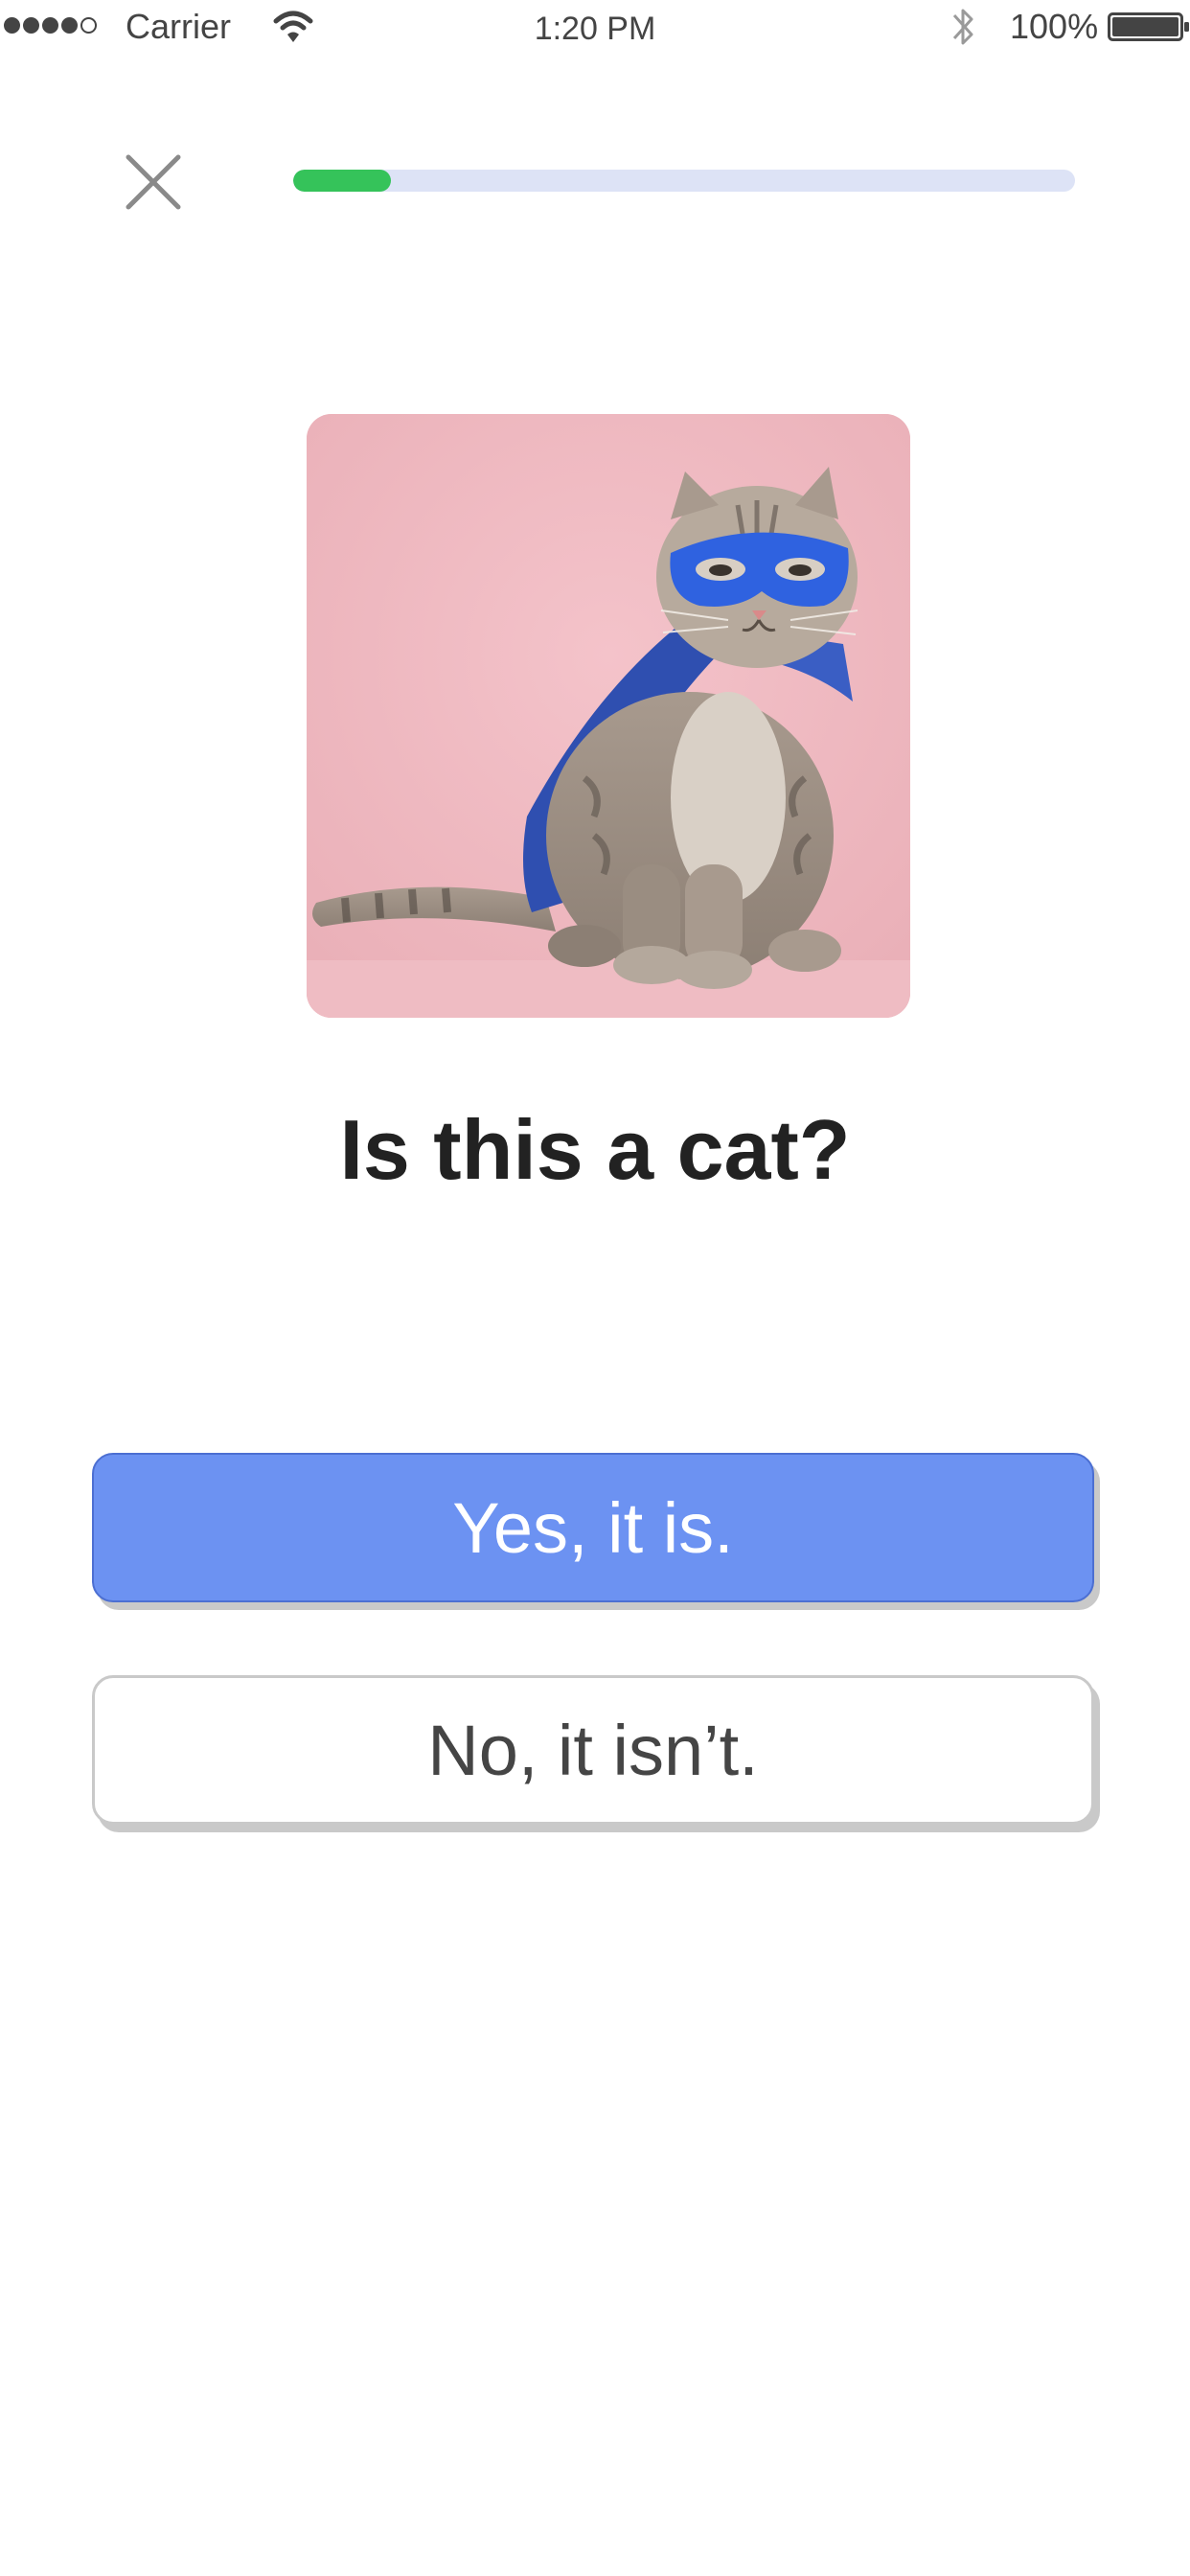 The height and width of the screenshot is (2576, 1190). Describe the element at coordinates (593, 1527) in the screenshot. I see `answer-yes-button: Yes, it is.` at that location.